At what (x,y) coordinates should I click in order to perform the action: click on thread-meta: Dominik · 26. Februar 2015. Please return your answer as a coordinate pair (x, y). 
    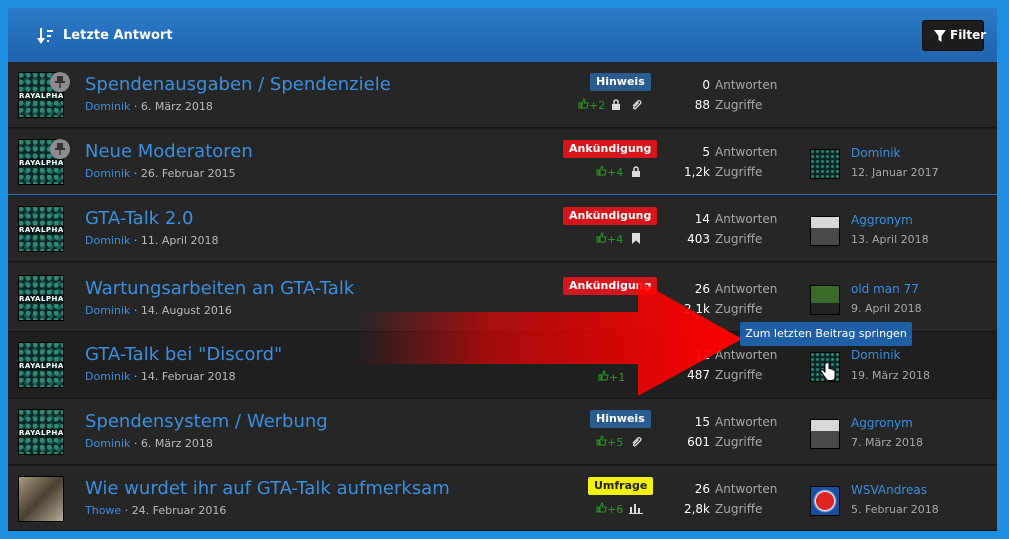
    Looking at the image, I should click on (160, 173).